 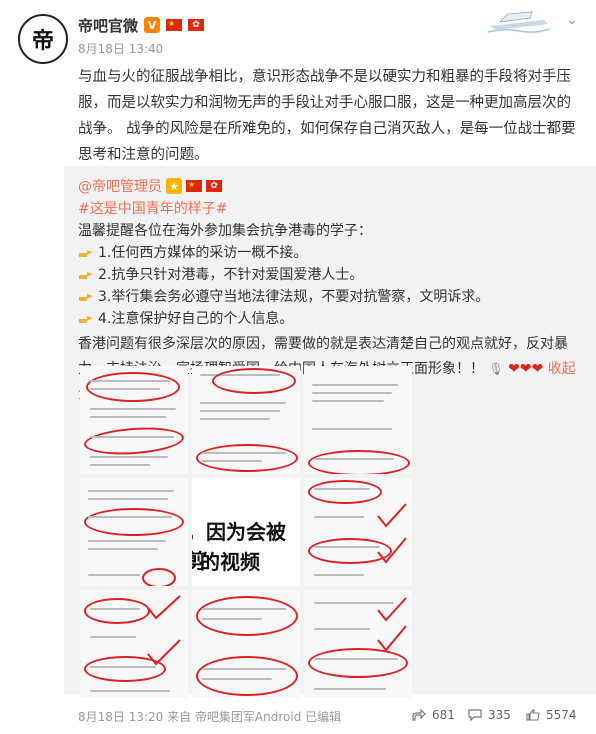 What do you see at coordinates (533, 715) in the screenshot?
I see `thumbs-up-icon` at bounding box center [533, 715].